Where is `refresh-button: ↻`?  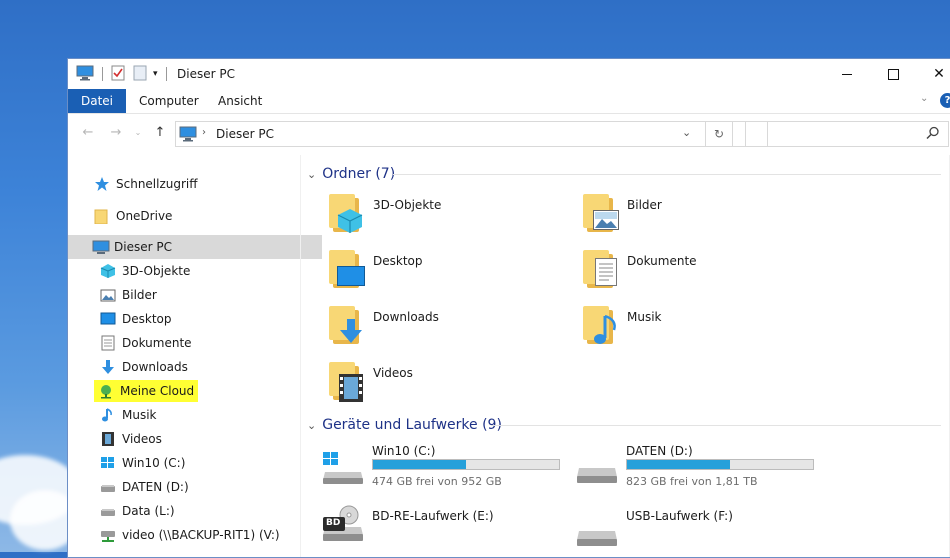 refresh-button: ↻ is located at coordinates (719, 134).